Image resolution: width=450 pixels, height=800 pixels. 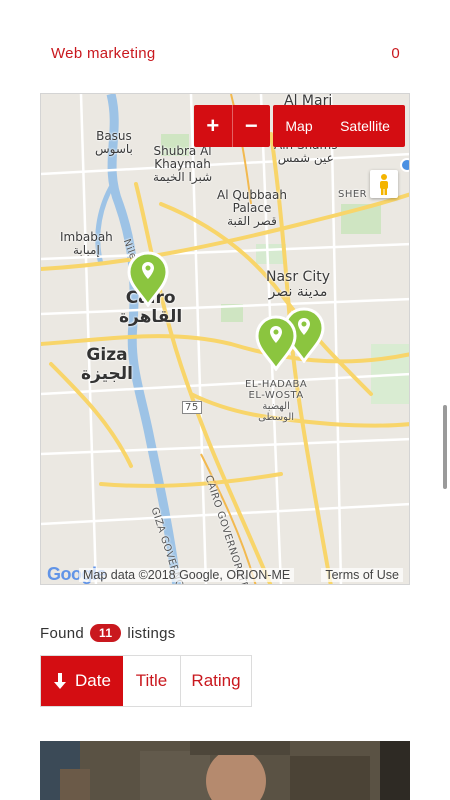 I want to click on zoom-controls: + −, so click(x=232, y=126).